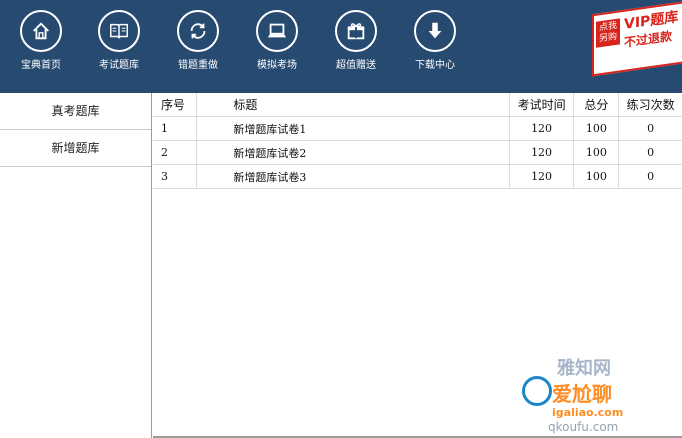 Image resolution: width=682 pixels, height=438 pixels. What do you see at coordinates (596, 105) in the screenshot?
I see `header-score: 总分` at bounding box center [596, 105].